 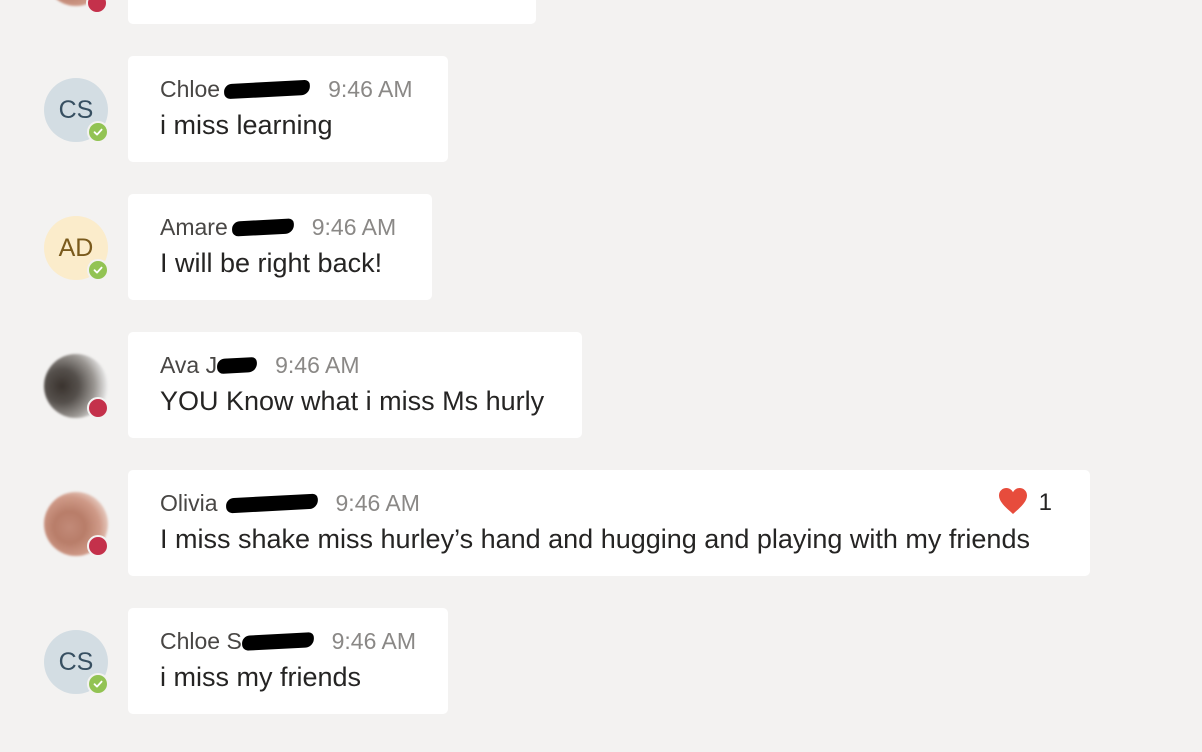 I want to click on heart-icon, so click(x=1013, y=503).